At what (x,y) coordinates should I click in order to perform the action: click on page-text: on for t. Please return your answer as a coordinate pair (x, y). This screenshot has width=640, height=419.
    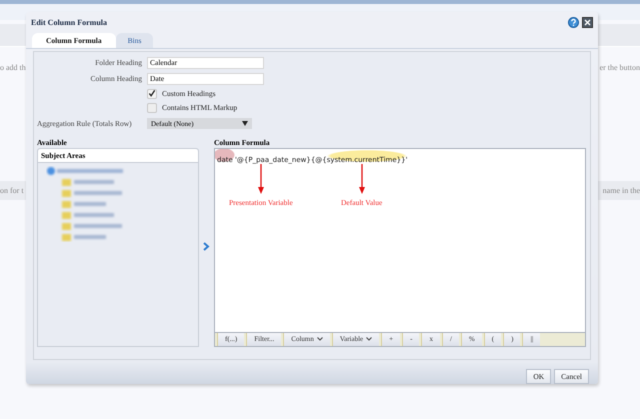
    Looking at the image, I should click on (12, 190).